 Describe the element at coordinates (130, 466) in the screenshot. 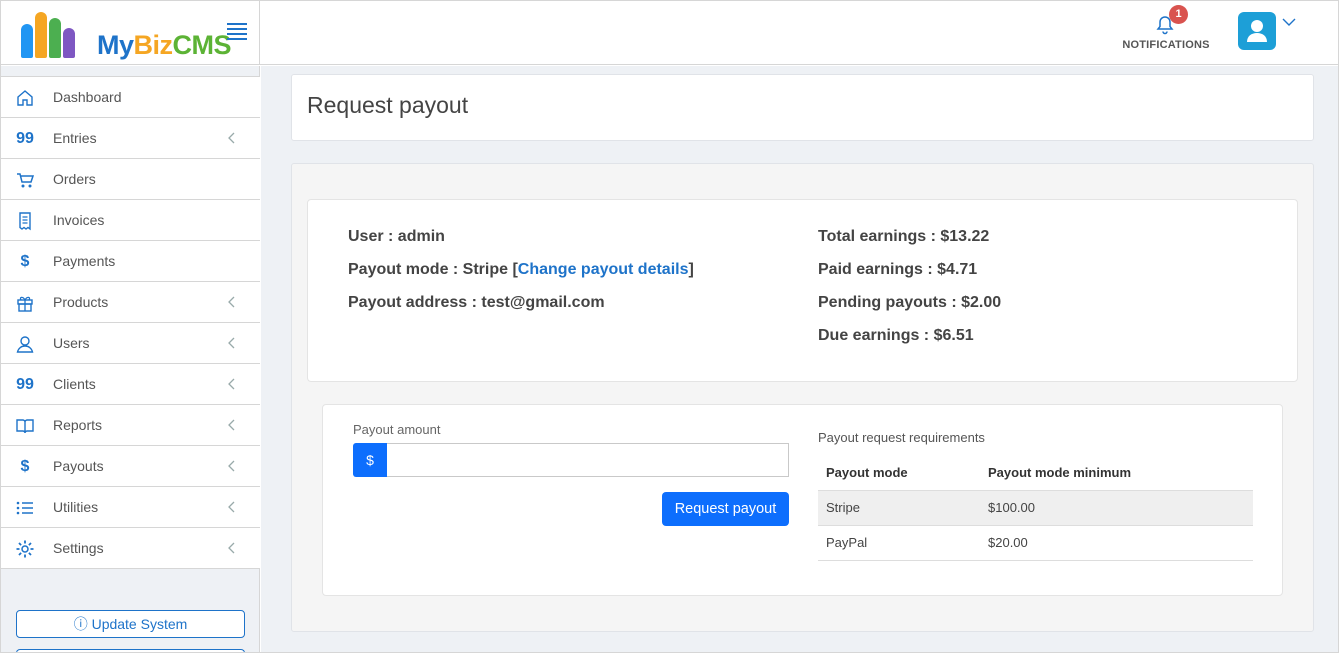

I see `sidebar-item-payouts: $ Payouts` at that location.